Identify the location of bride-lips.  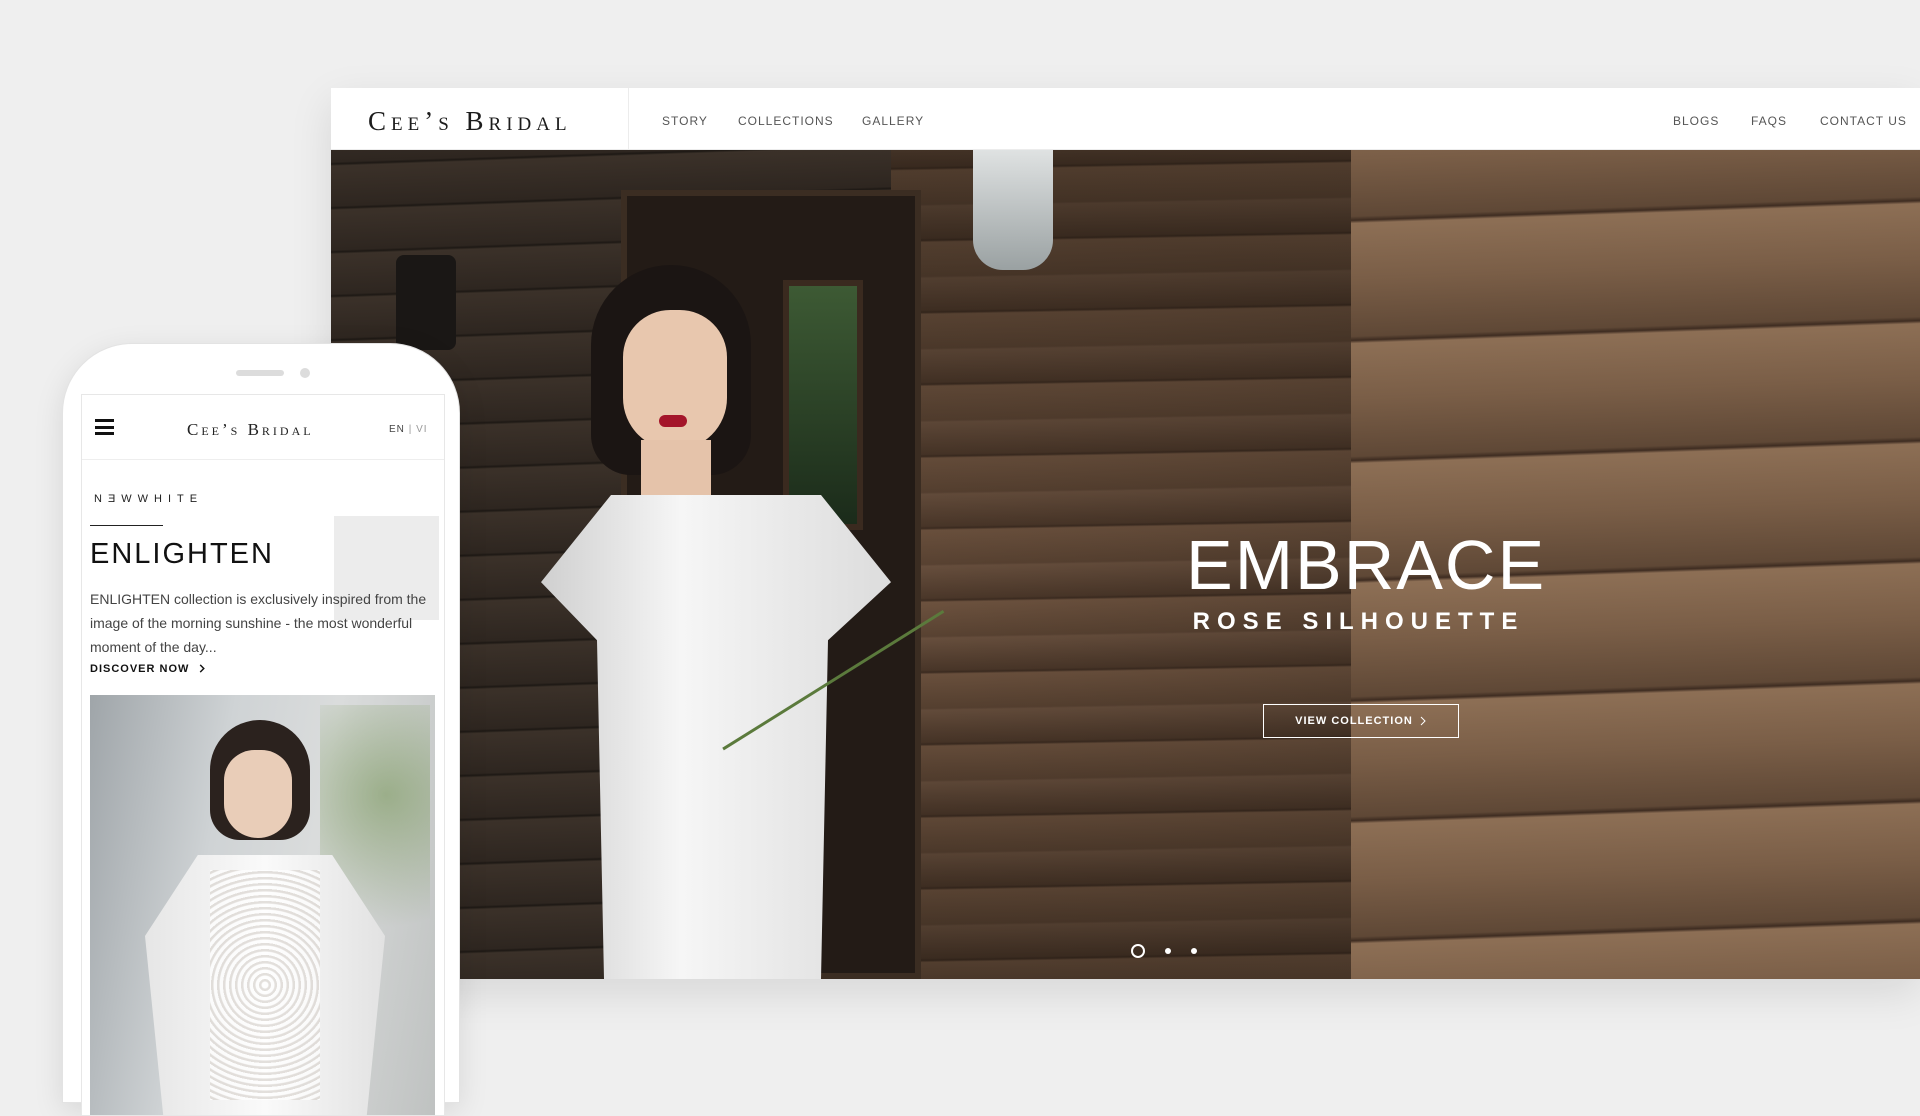
(673, 421).